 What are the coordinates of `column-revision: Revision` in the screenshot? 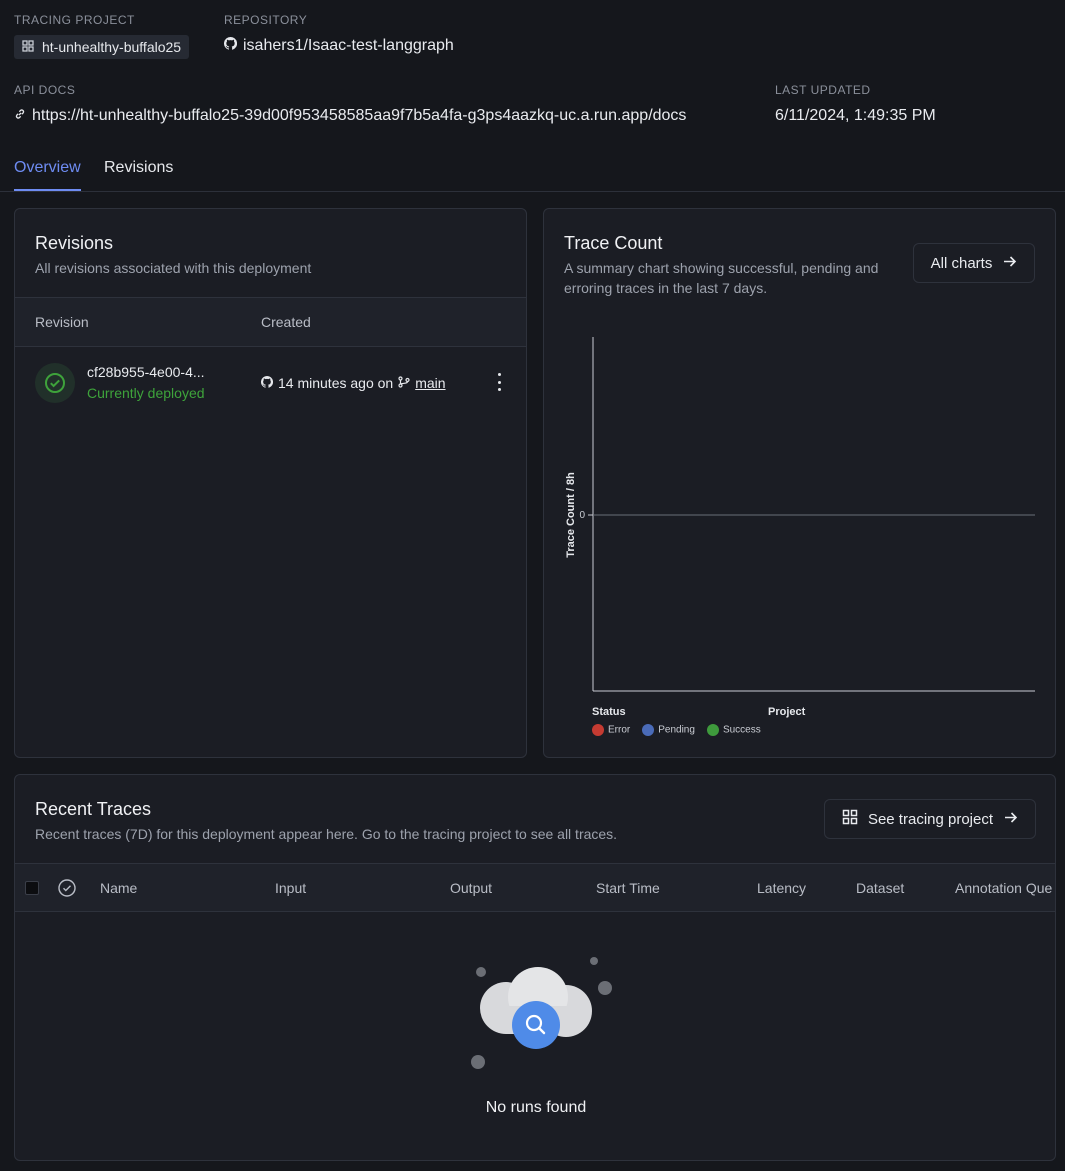 It's located at (62, 322).